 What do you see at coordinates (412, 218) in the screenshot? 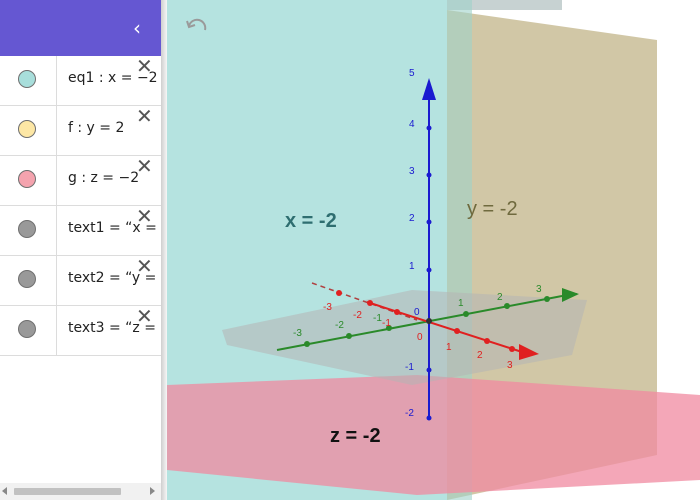
I see `z-tick-label: 2` at bounding box center [412, 218].